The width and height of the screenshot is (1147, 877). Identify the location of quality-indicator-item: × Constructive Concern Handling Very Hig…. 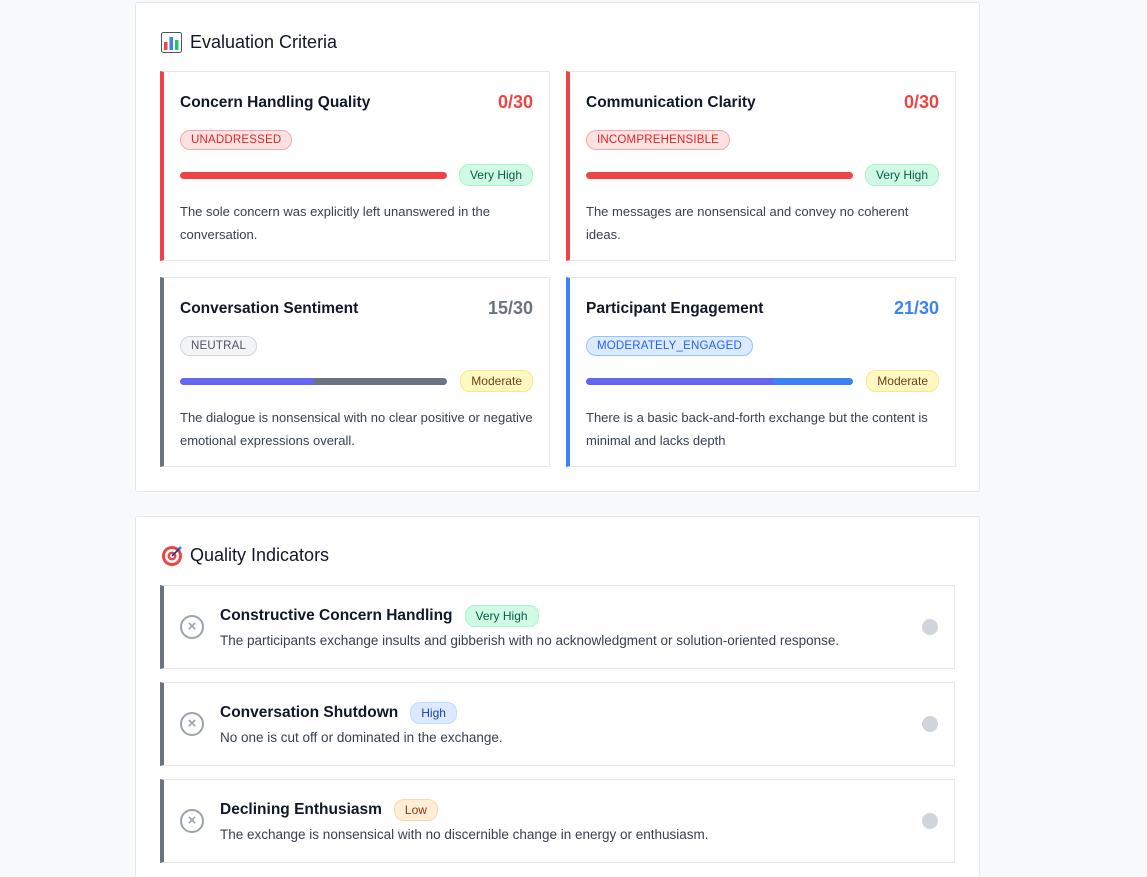
(557, 627).